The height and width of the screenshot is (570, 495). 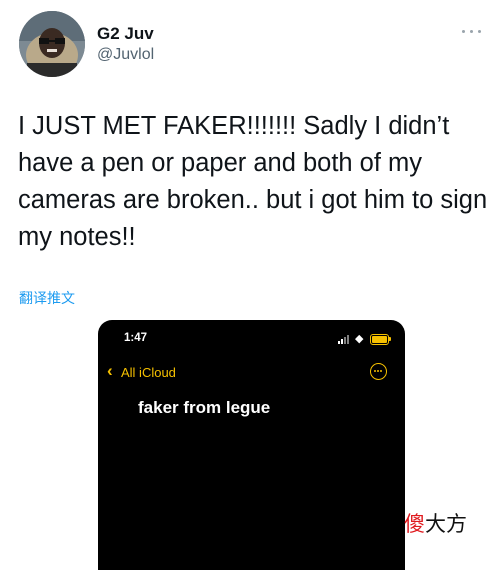 I want to click on watermark: 傻大方, so click(x=435, y=524).